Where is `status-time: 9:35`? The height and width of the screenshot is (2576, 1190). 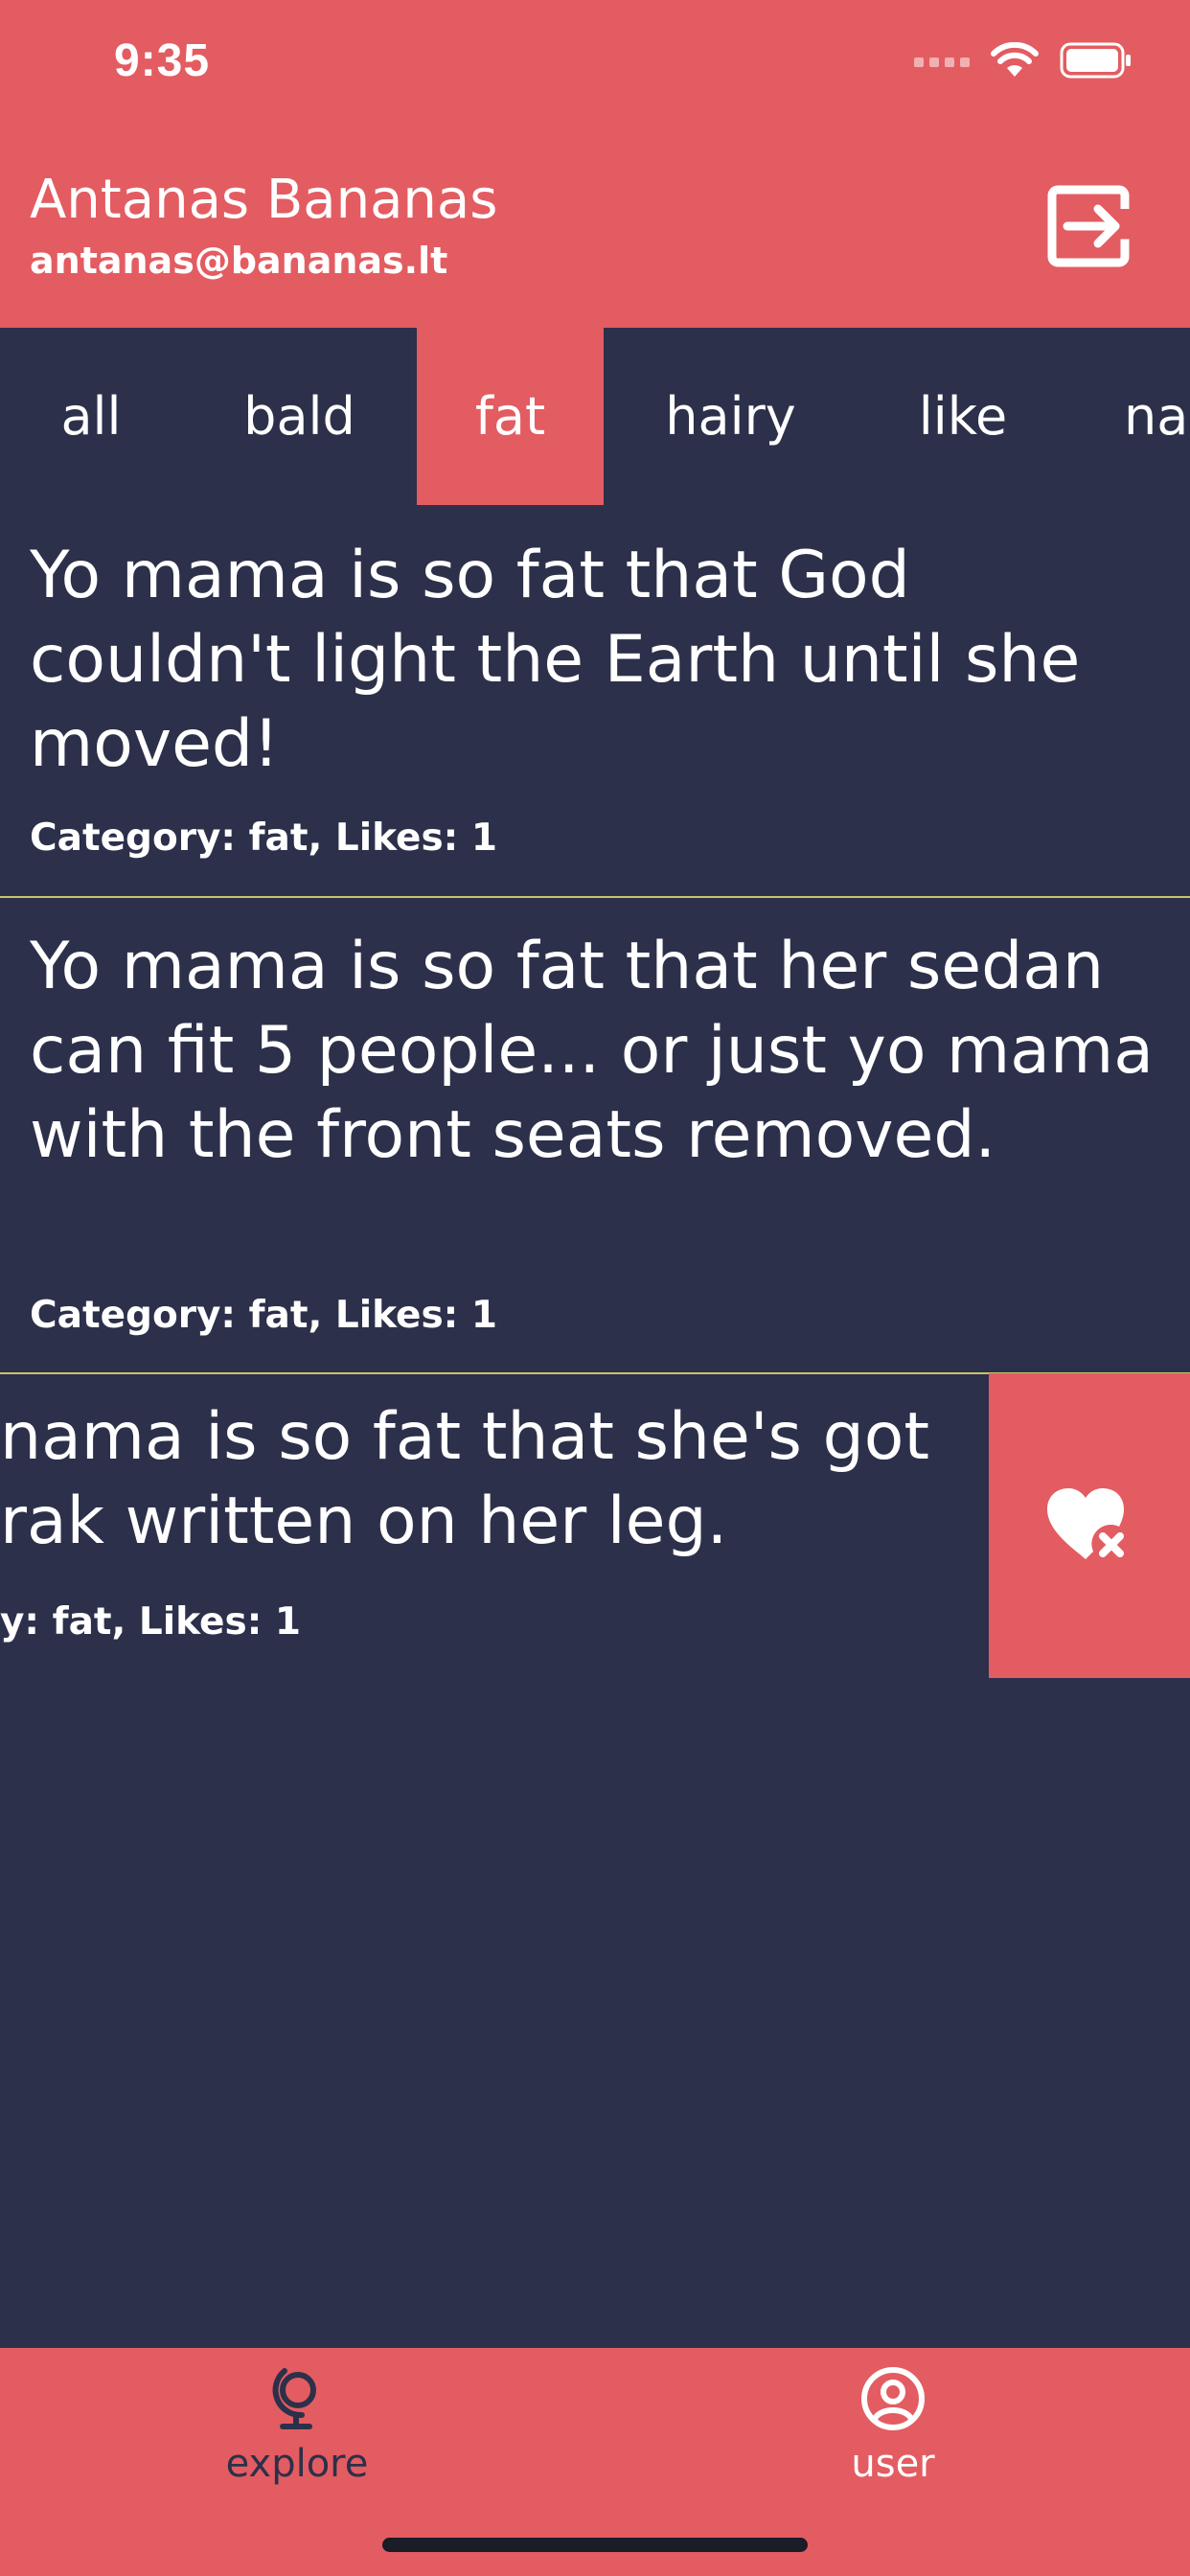
status-time: 9:35 is located at coordinates (163, 60).